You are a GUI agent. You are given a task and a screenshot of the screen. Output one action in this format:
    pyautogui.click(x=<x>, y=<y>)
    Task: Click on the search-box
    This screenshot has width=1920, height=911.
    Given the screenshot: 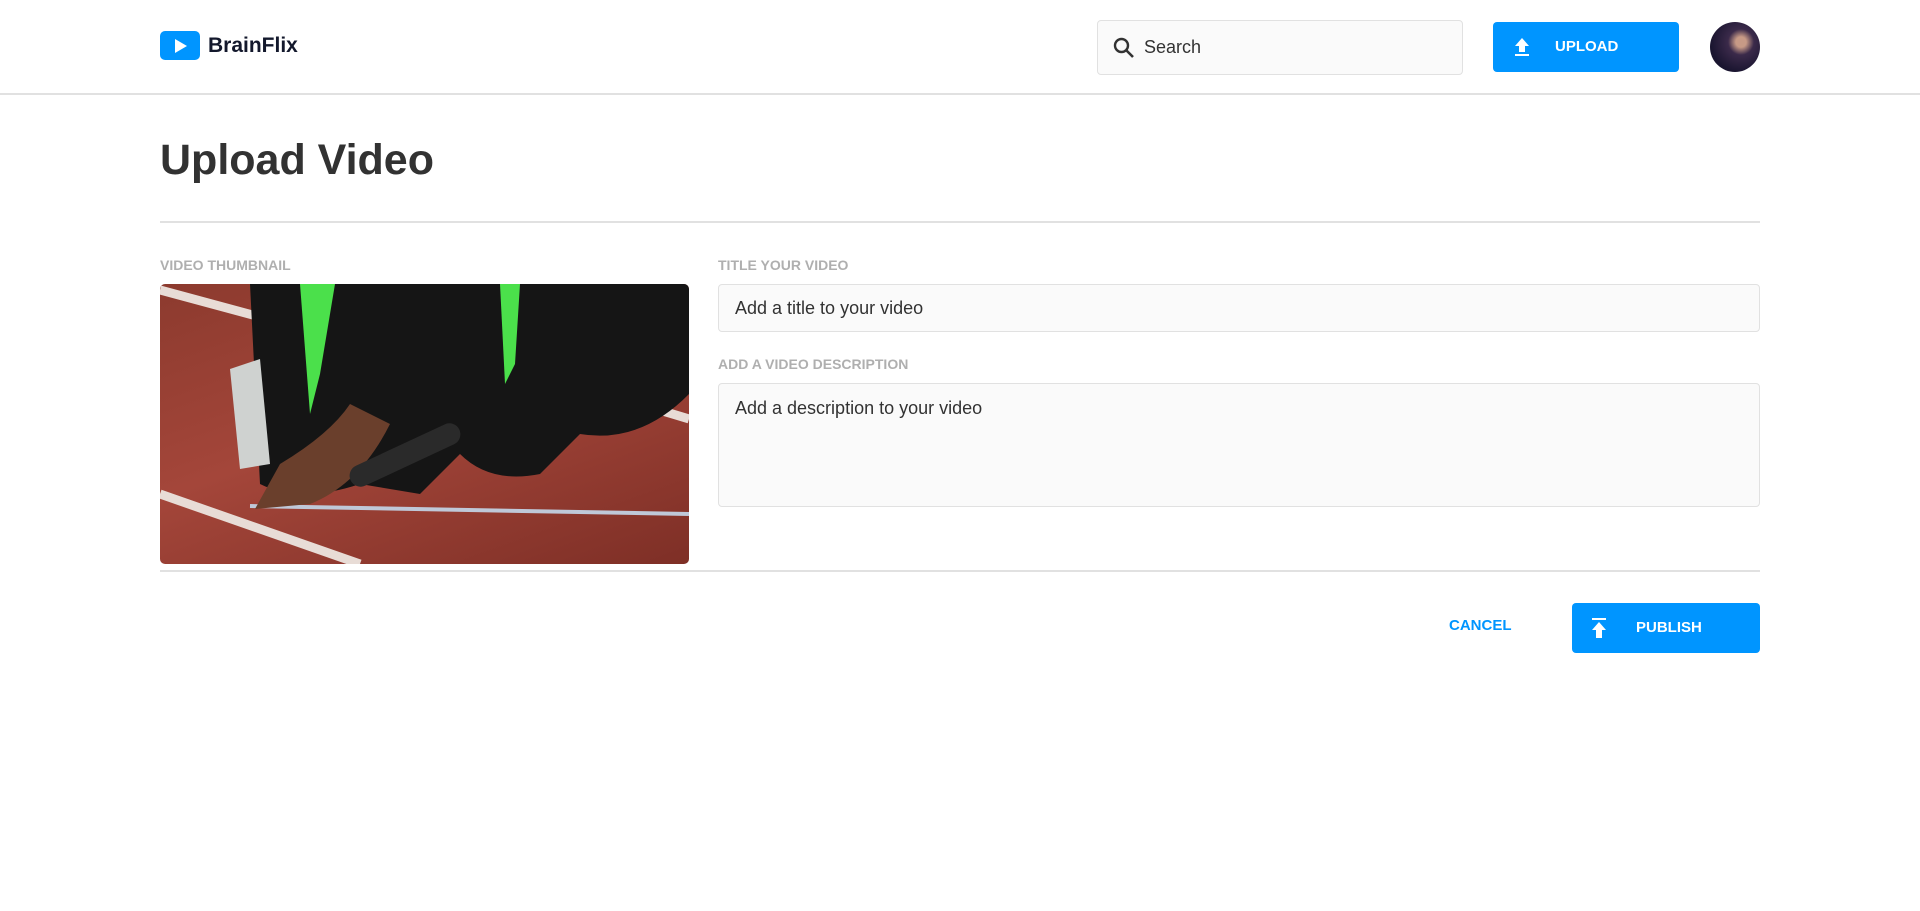 What is the action you would take?
    pyautogui.click(x=1280, y=47)
    